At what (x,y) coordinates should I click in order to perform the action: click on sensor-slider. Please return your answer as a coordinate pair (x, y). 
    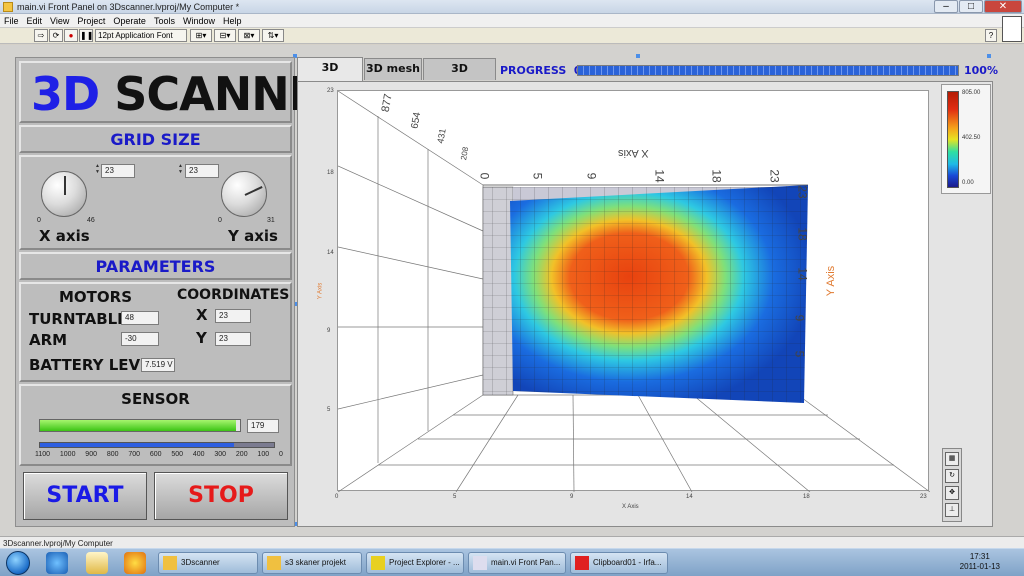
    Looking at the image, I should click on (157, 445).